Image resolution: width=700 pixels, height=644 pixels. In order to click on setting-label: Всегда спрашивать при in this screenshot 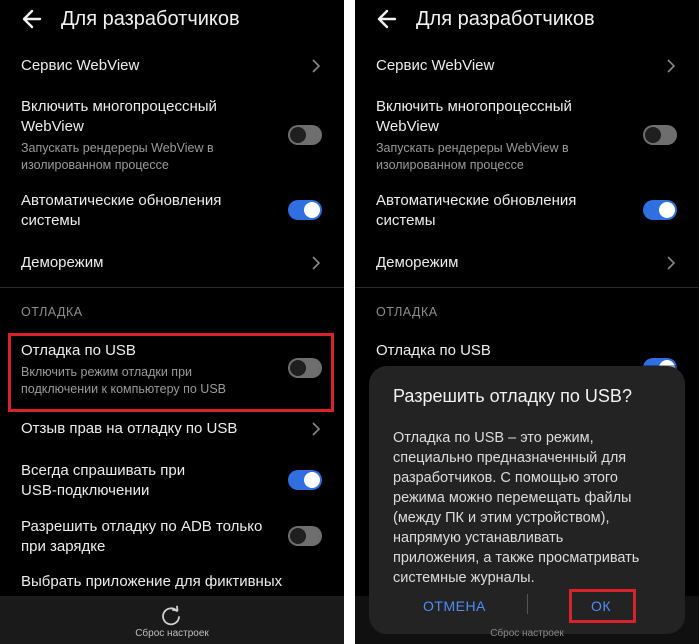, I will do `click(103, 470)`.